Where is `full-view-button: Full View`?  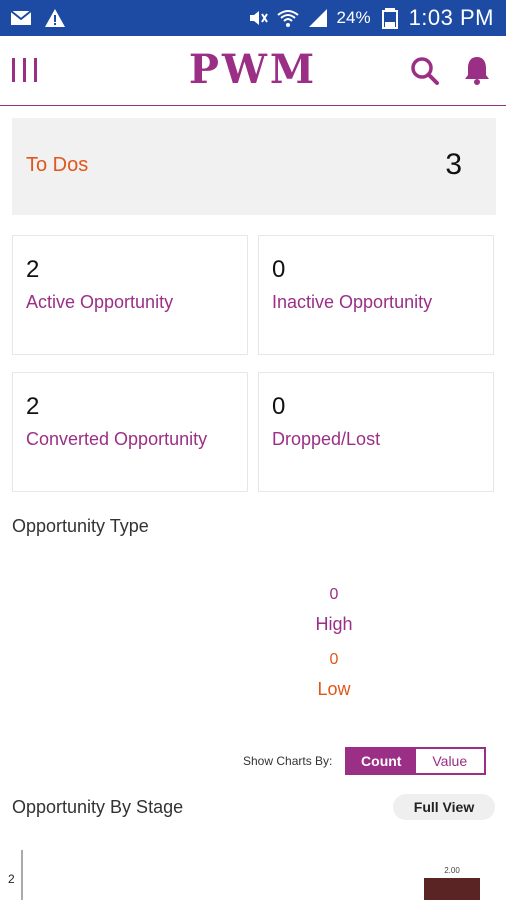
full-view-button: Full View is located at coordinates (444, 807).